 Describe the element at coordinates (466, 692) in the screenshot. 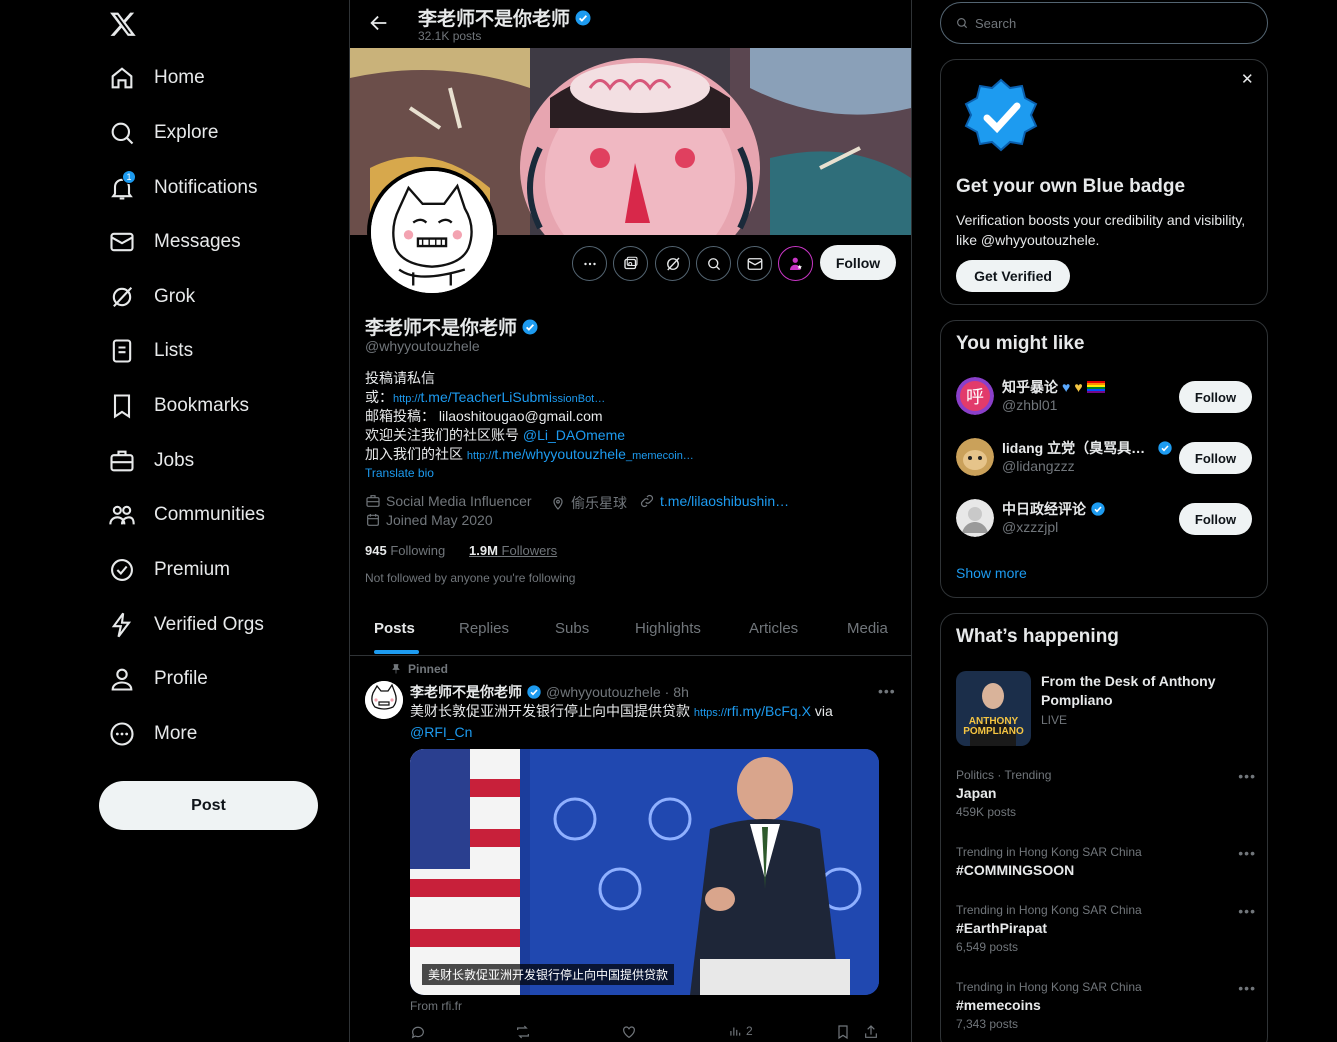

I see `tweet-author-name: 李老师不是你老师` at that location.